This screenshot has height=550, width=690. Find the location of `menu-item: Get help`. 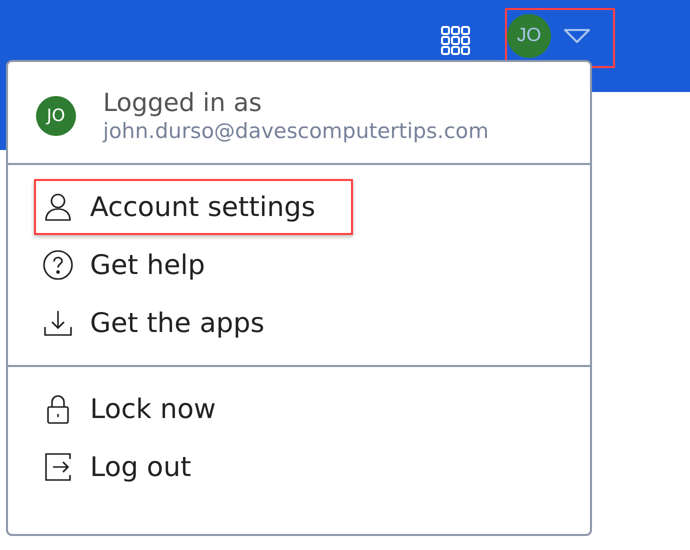

menu-item: Get help is located at coordinates (139, 265).